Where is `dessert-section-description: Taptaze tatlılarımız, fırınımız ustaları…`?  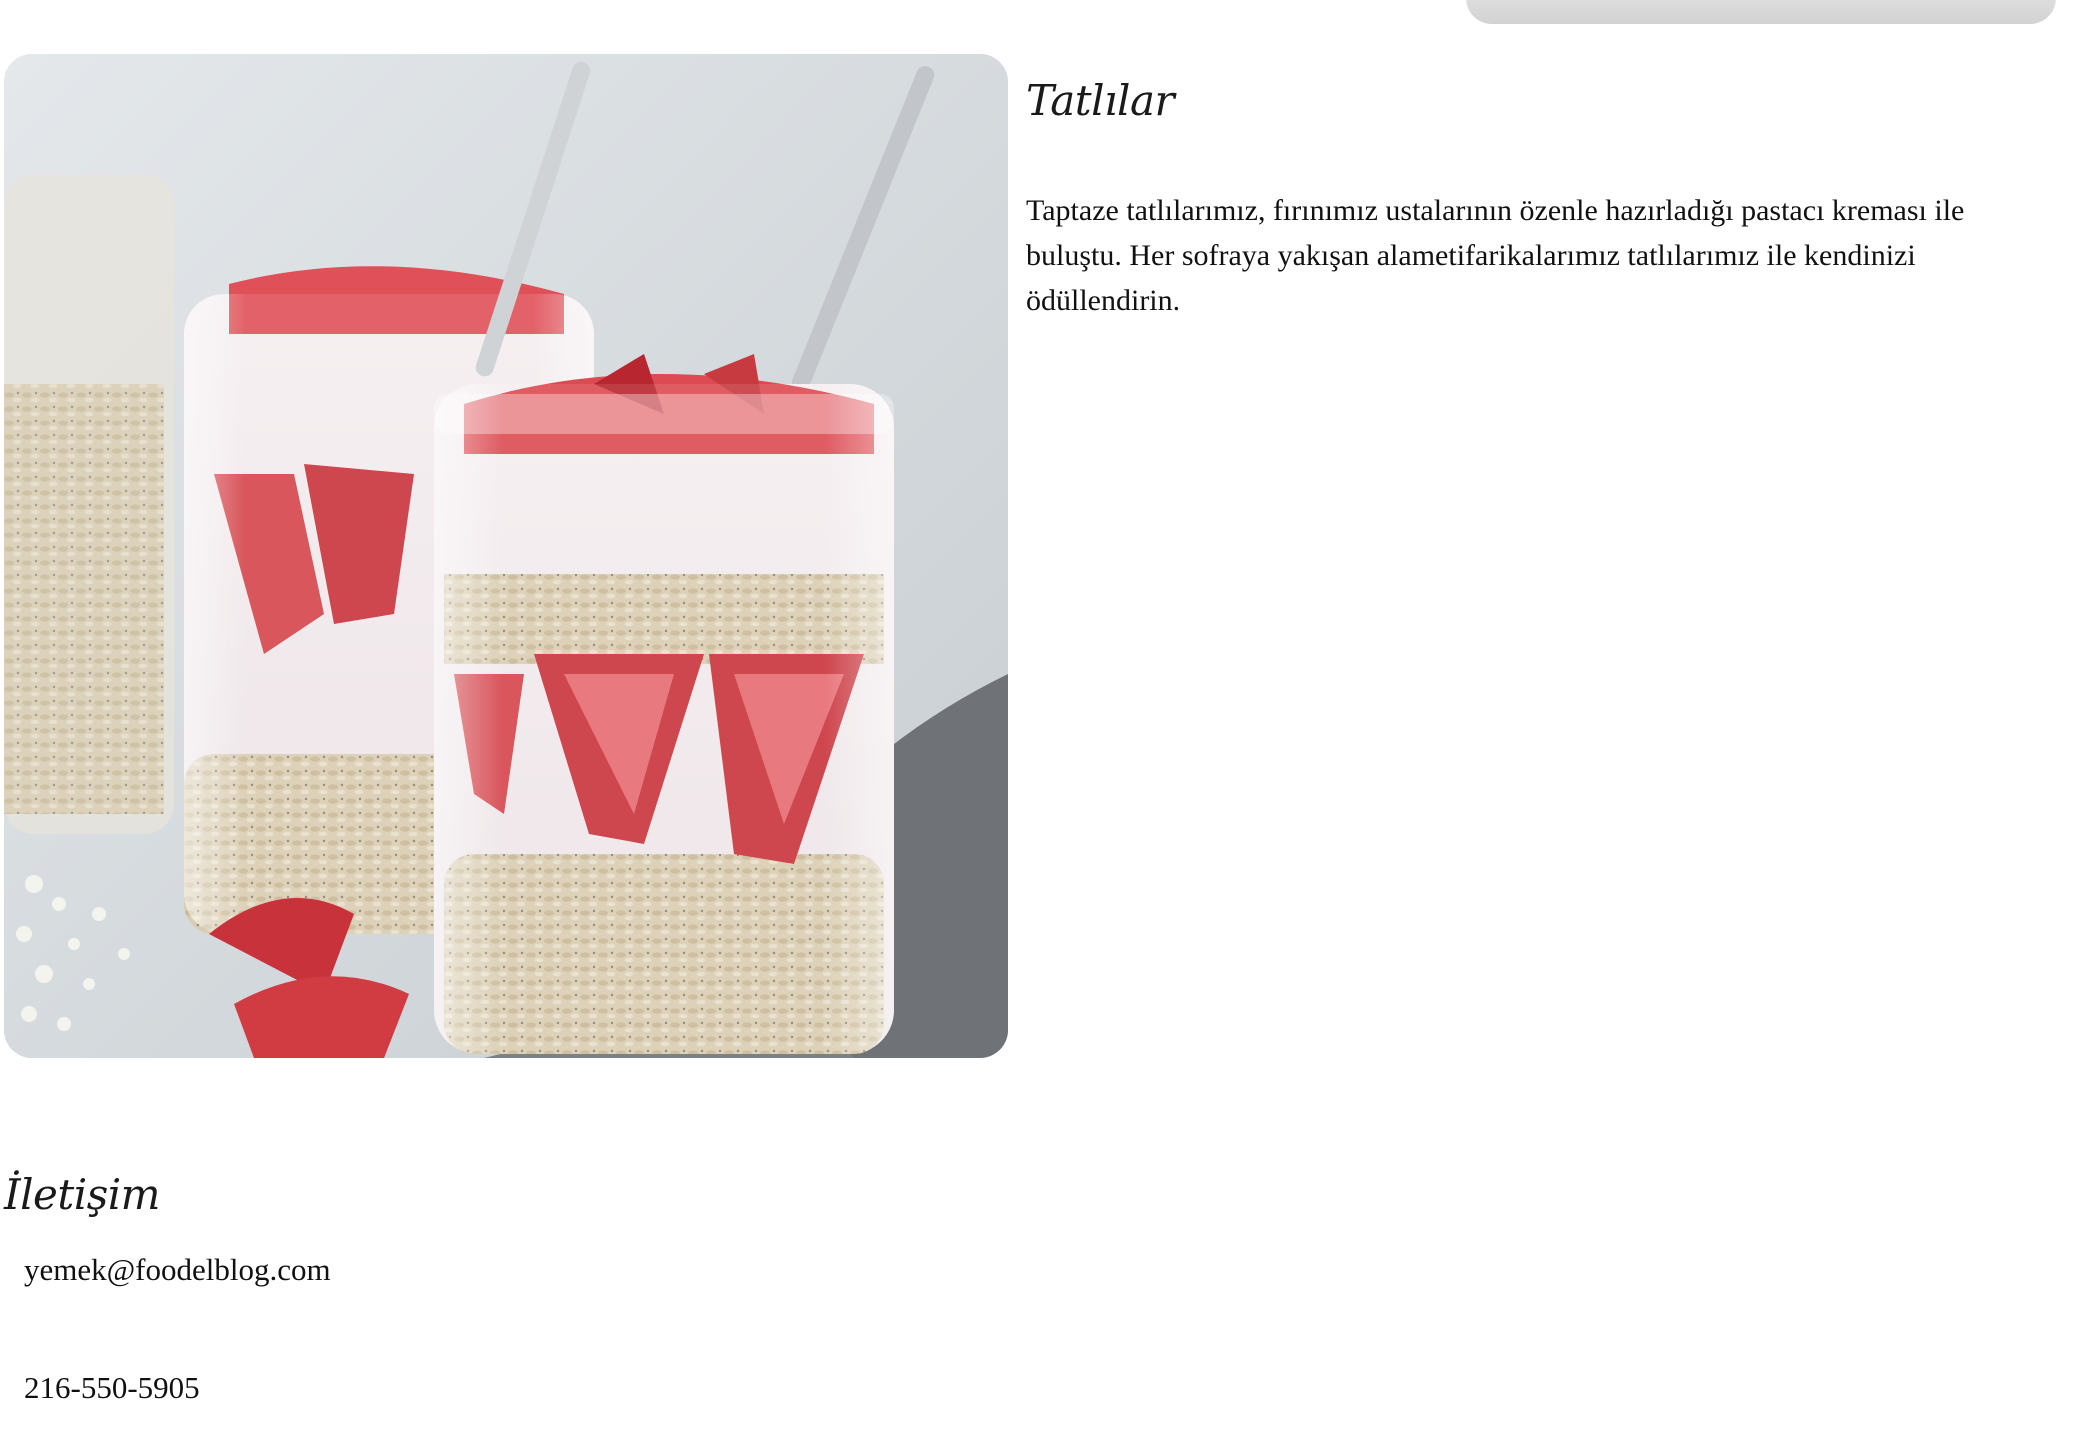 dessert-section-description: Taptaze tatlılarımız, fırınımız ustaları… is located at coordinates (1495, 255).